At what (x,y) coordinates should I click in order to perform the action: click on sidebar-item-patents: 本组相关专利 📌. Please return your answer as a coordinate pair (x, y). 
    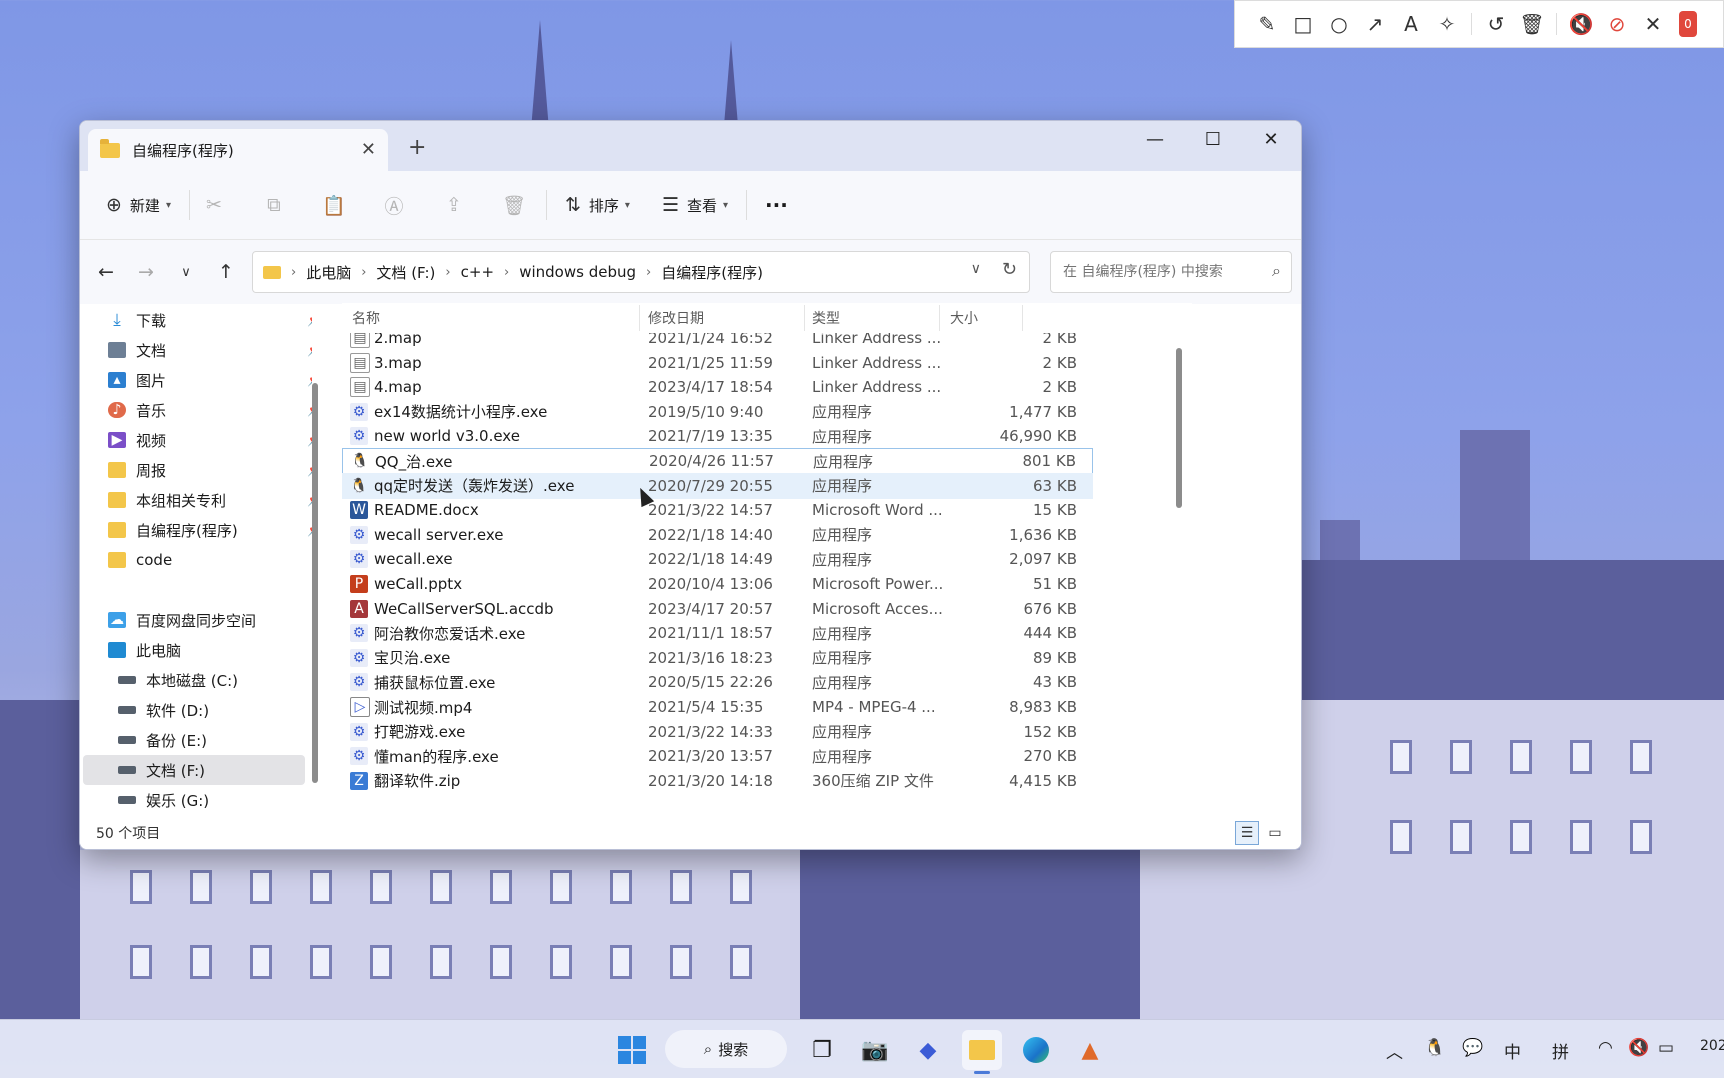
    Looking at the image, I should click on (210, 500).